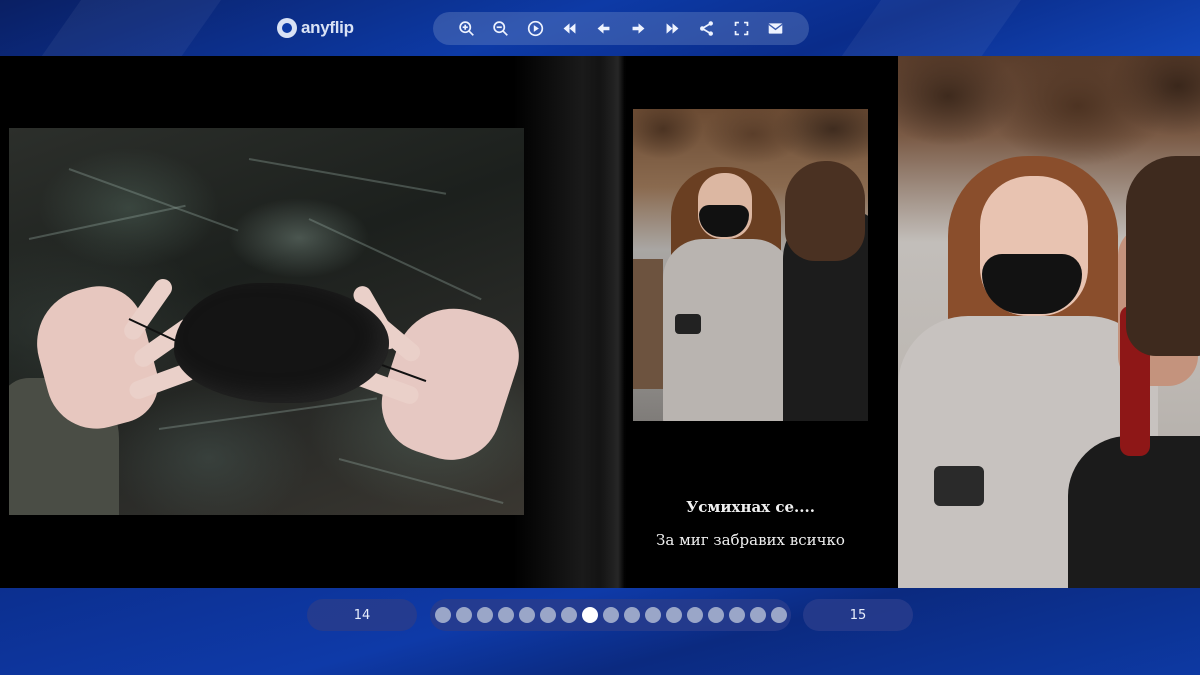  I want to click on first-page-icon, so click(569, 28).